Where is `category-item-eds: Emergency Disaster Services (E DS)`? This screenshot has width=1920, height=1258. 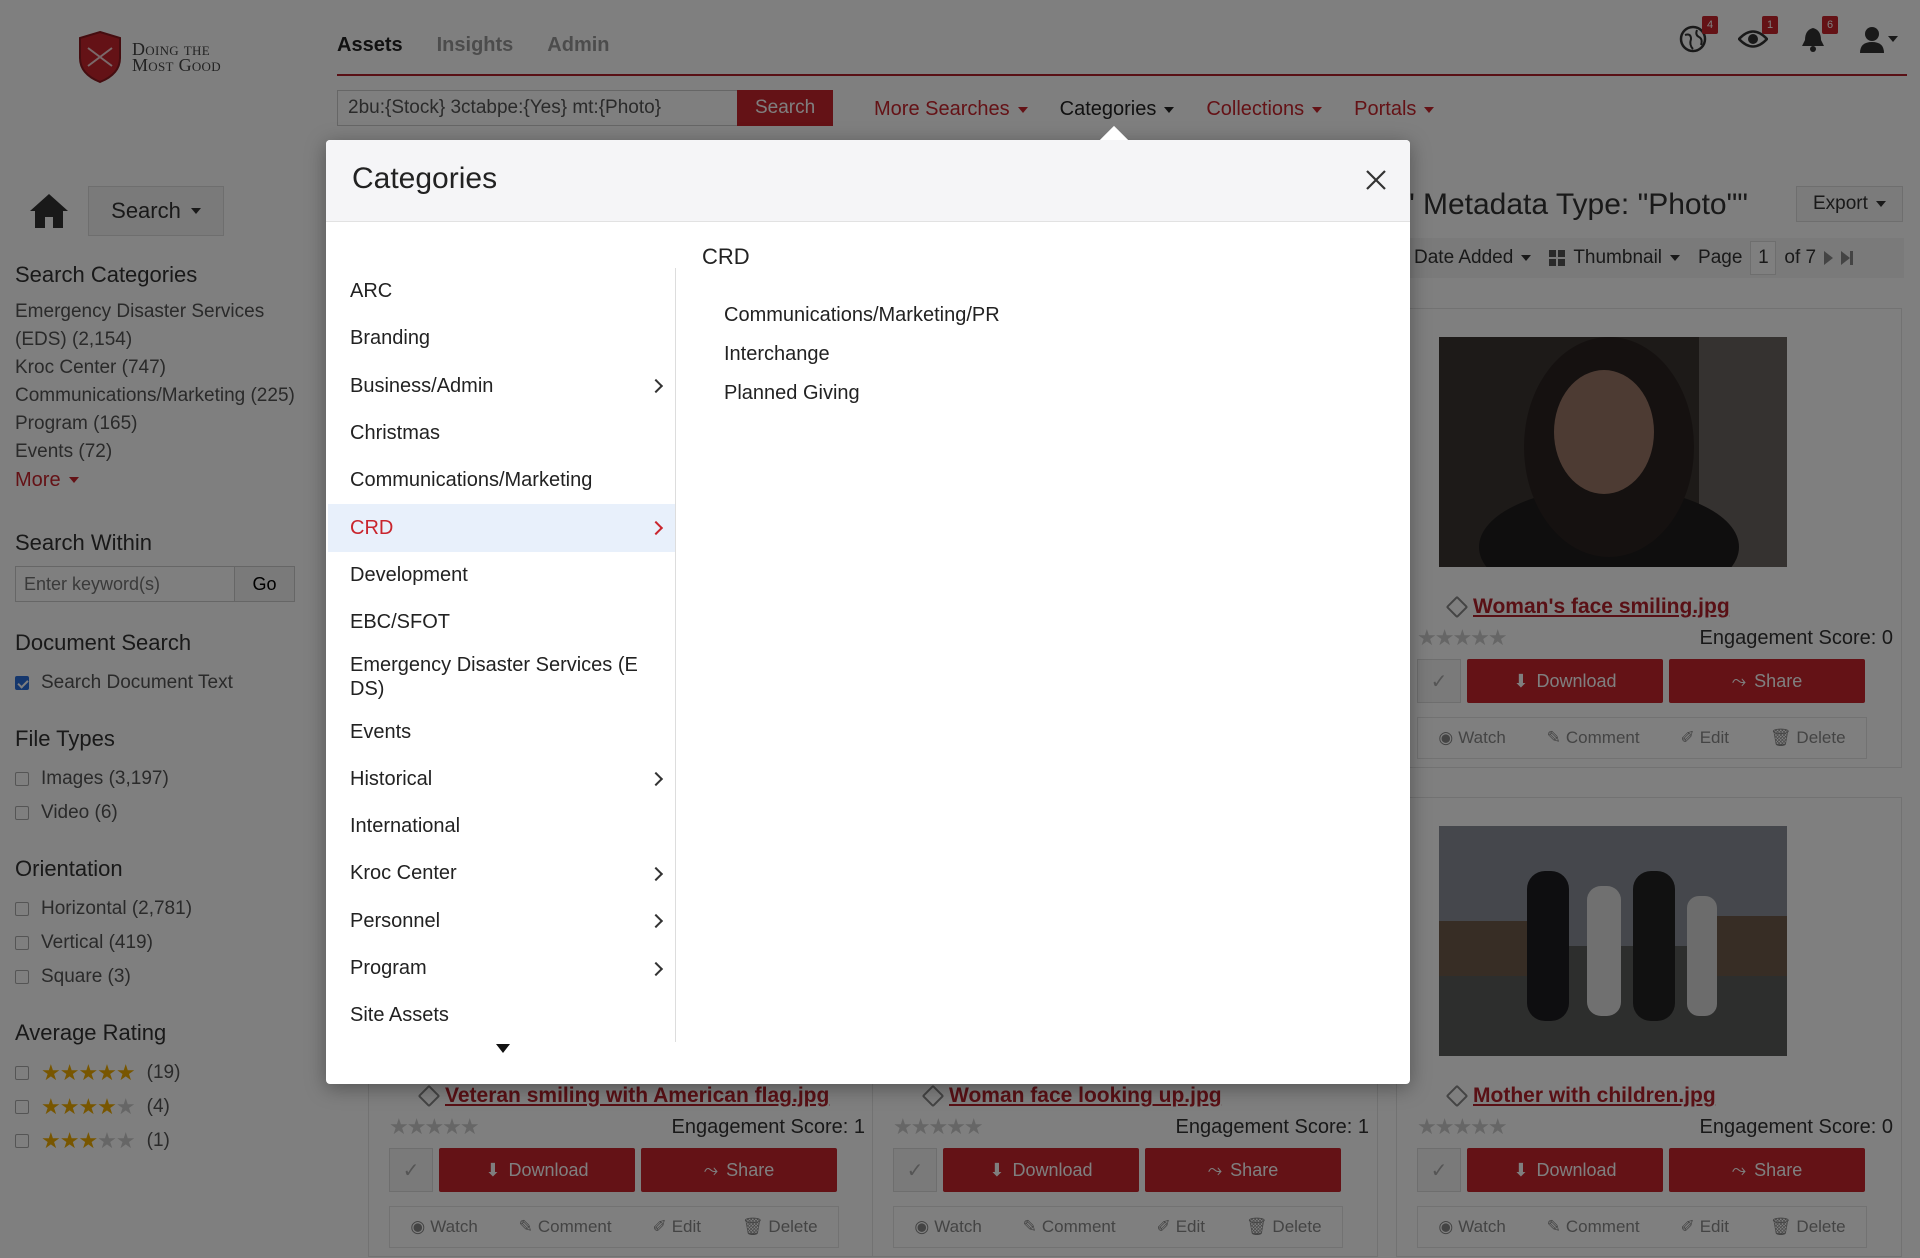
category-item-eds: Emergency Disaster Services (E DS) is located at coordinates (501, 677).